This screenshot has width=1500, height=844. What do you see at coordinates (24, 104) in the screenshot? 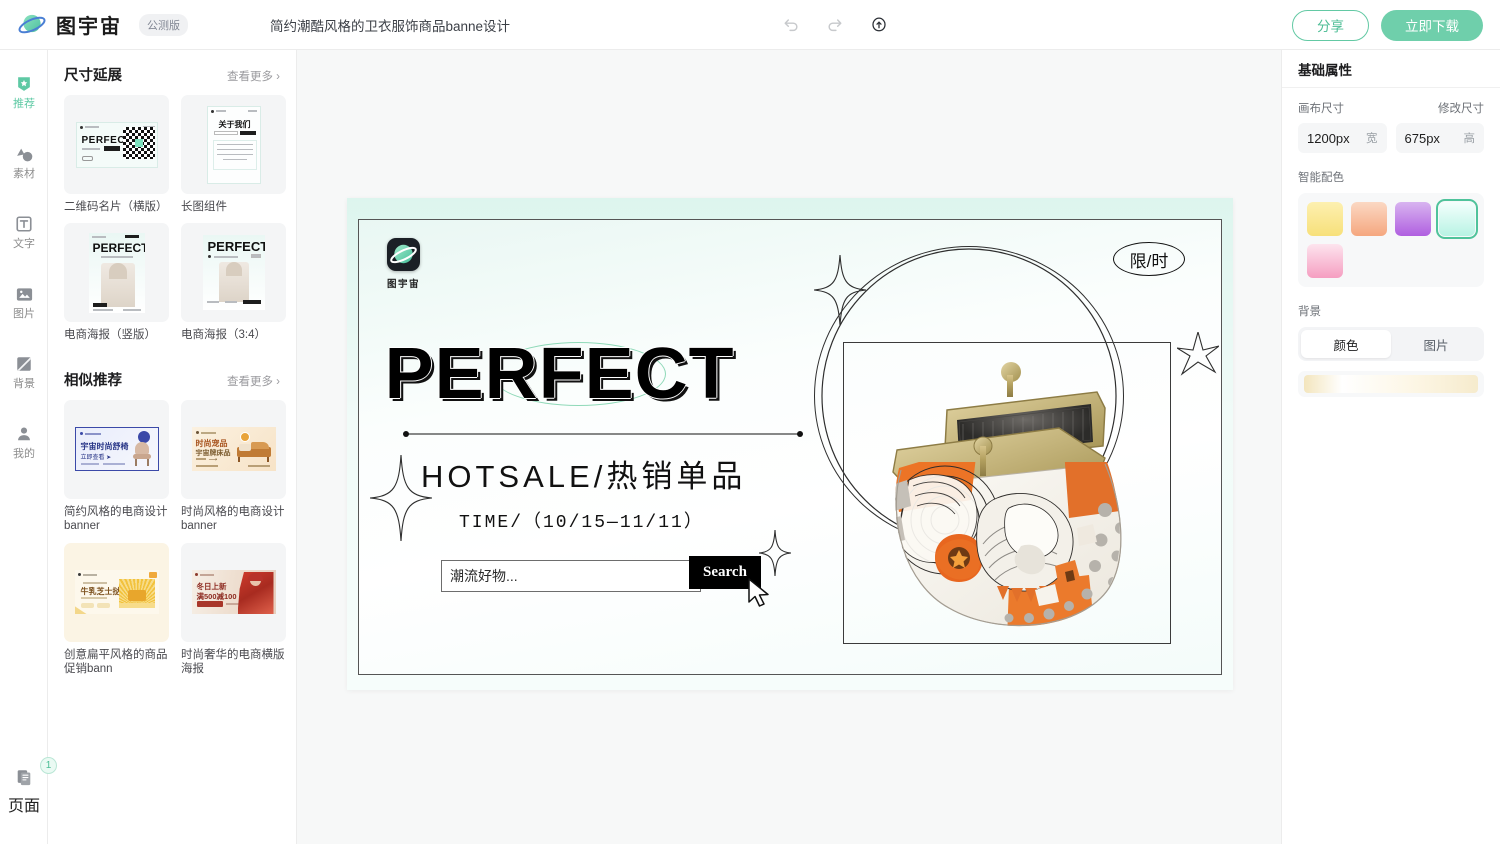
I see `sidebar-item-label: 推荐` at bounding box center [24, 104].